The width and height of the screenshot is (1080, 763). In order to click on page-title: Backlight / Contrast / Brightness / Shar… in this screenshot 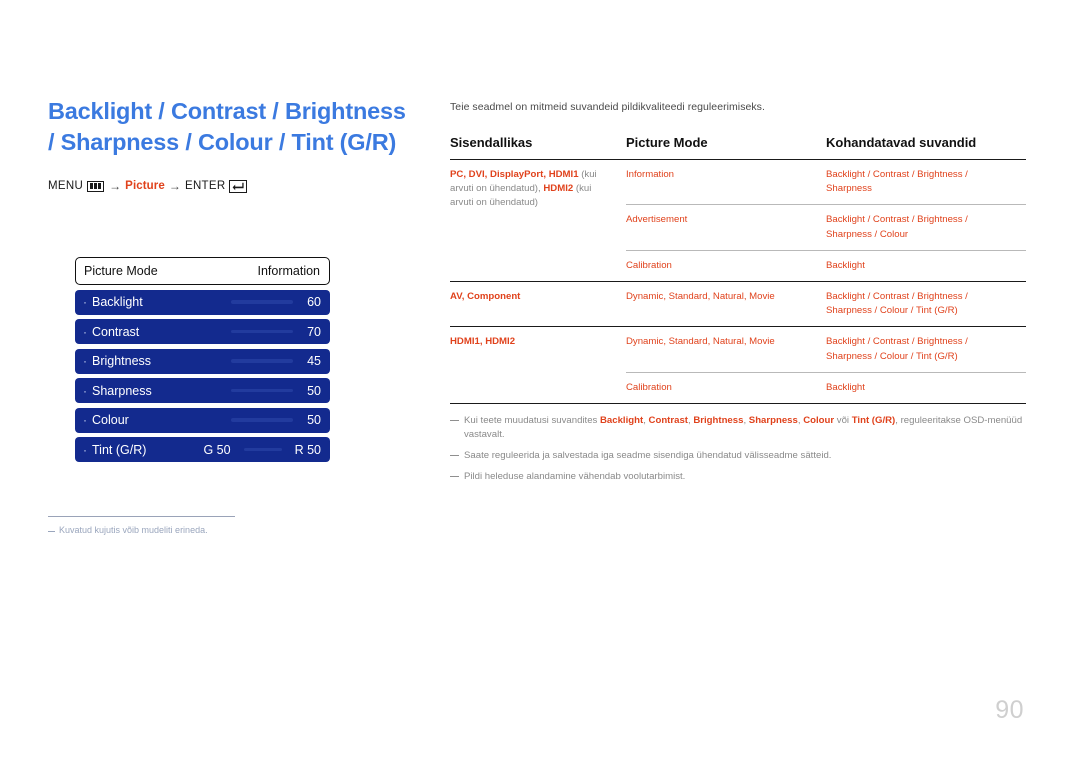, I will do `click(227, 126)`.